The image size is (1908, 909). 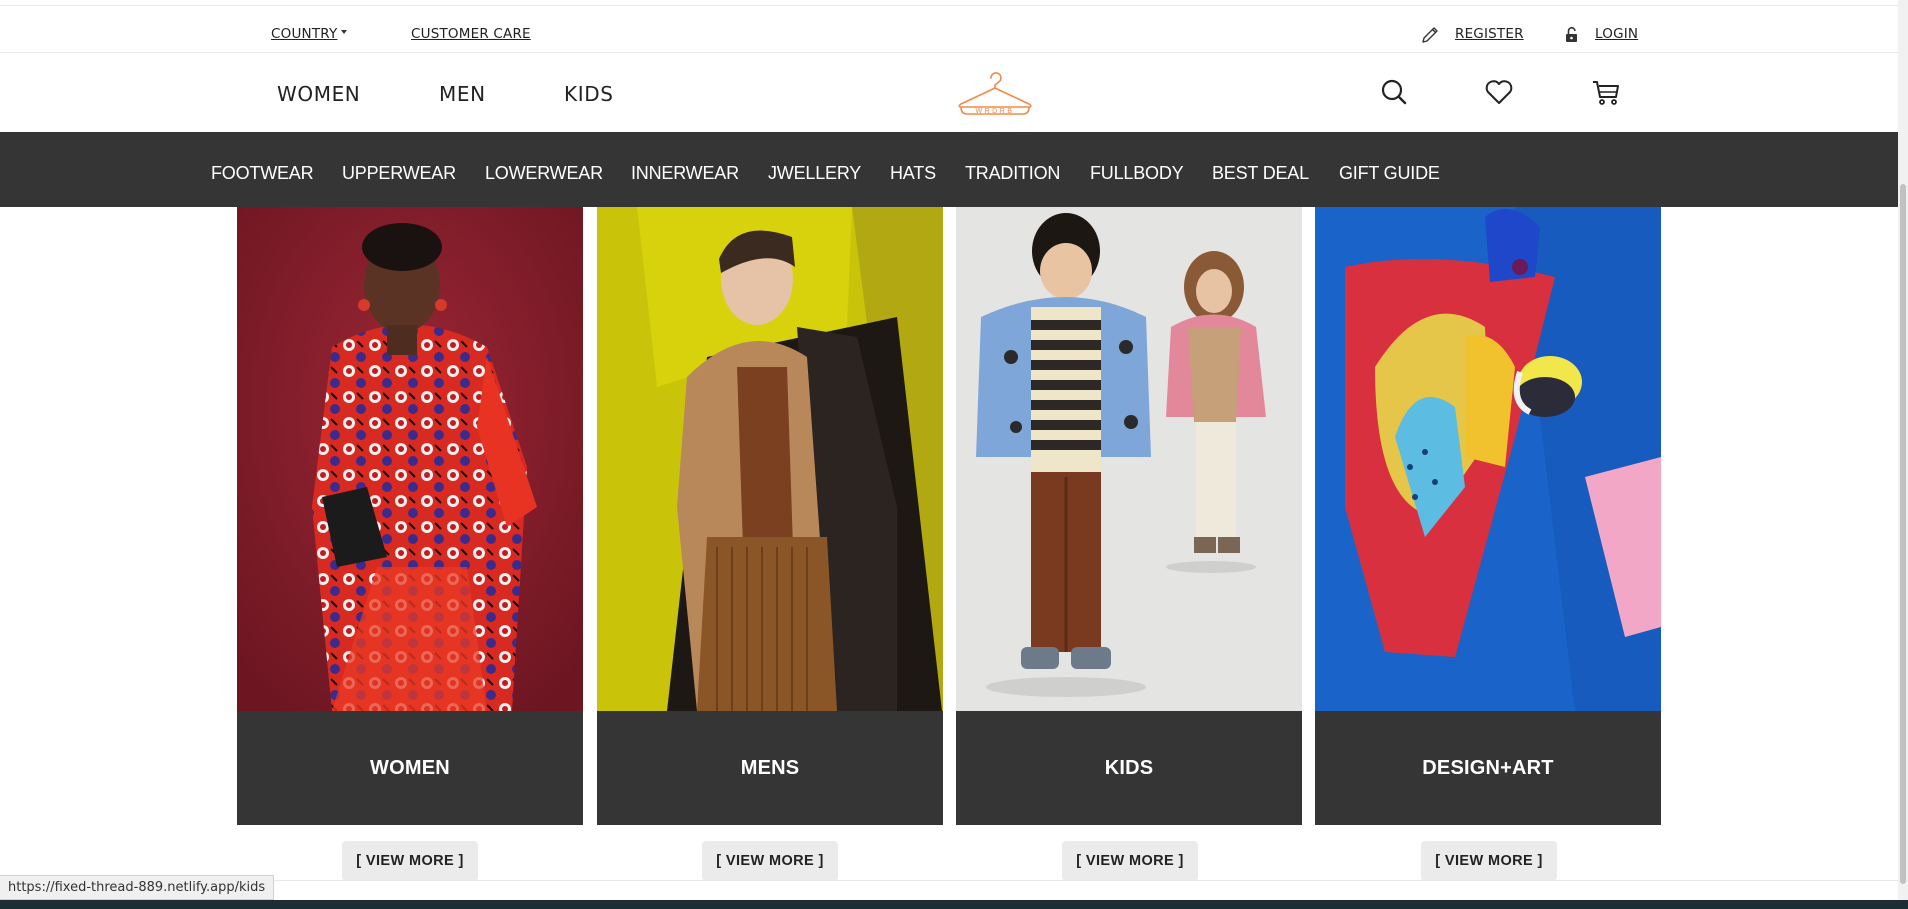 What do you see at coordinates (344, 32) in the screenshot?
I see `caret-down-icon` at bounding box center [344, 32].